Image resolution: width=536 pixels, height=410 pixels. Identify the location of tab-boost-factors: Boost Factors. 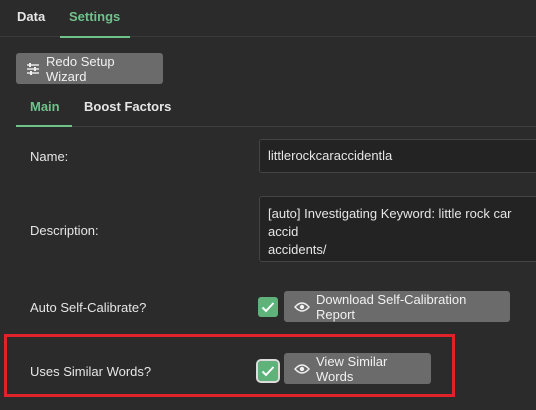
(127, 112).